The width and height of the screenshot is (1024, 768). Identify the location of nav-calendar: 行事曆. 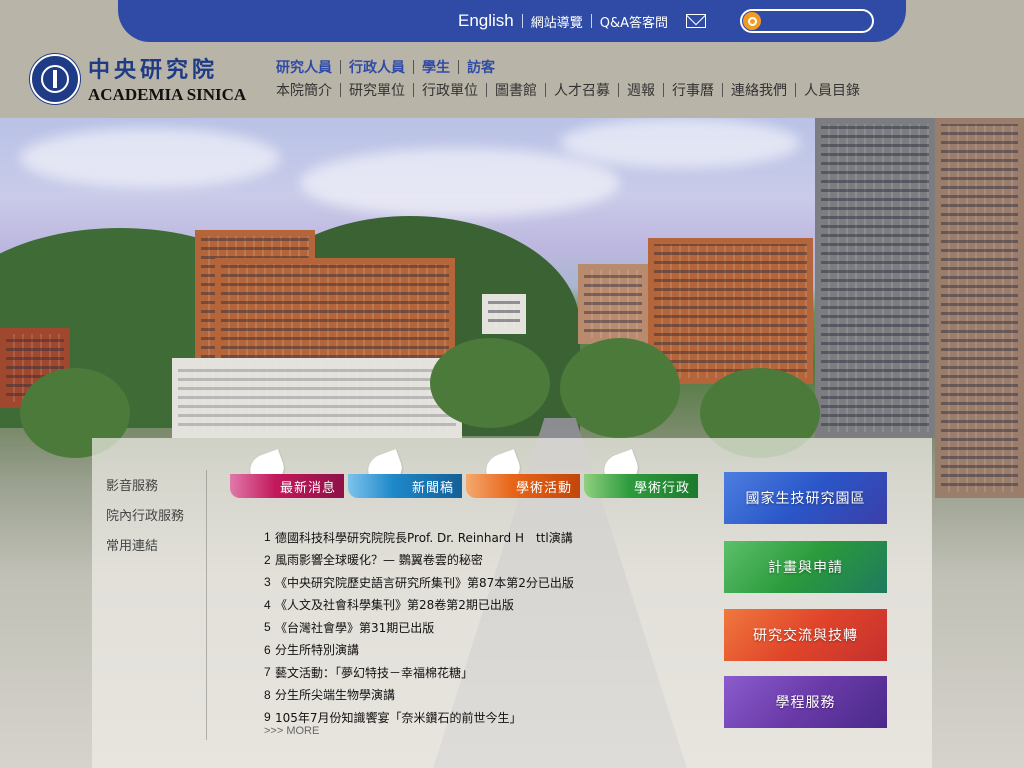
(693, 90).